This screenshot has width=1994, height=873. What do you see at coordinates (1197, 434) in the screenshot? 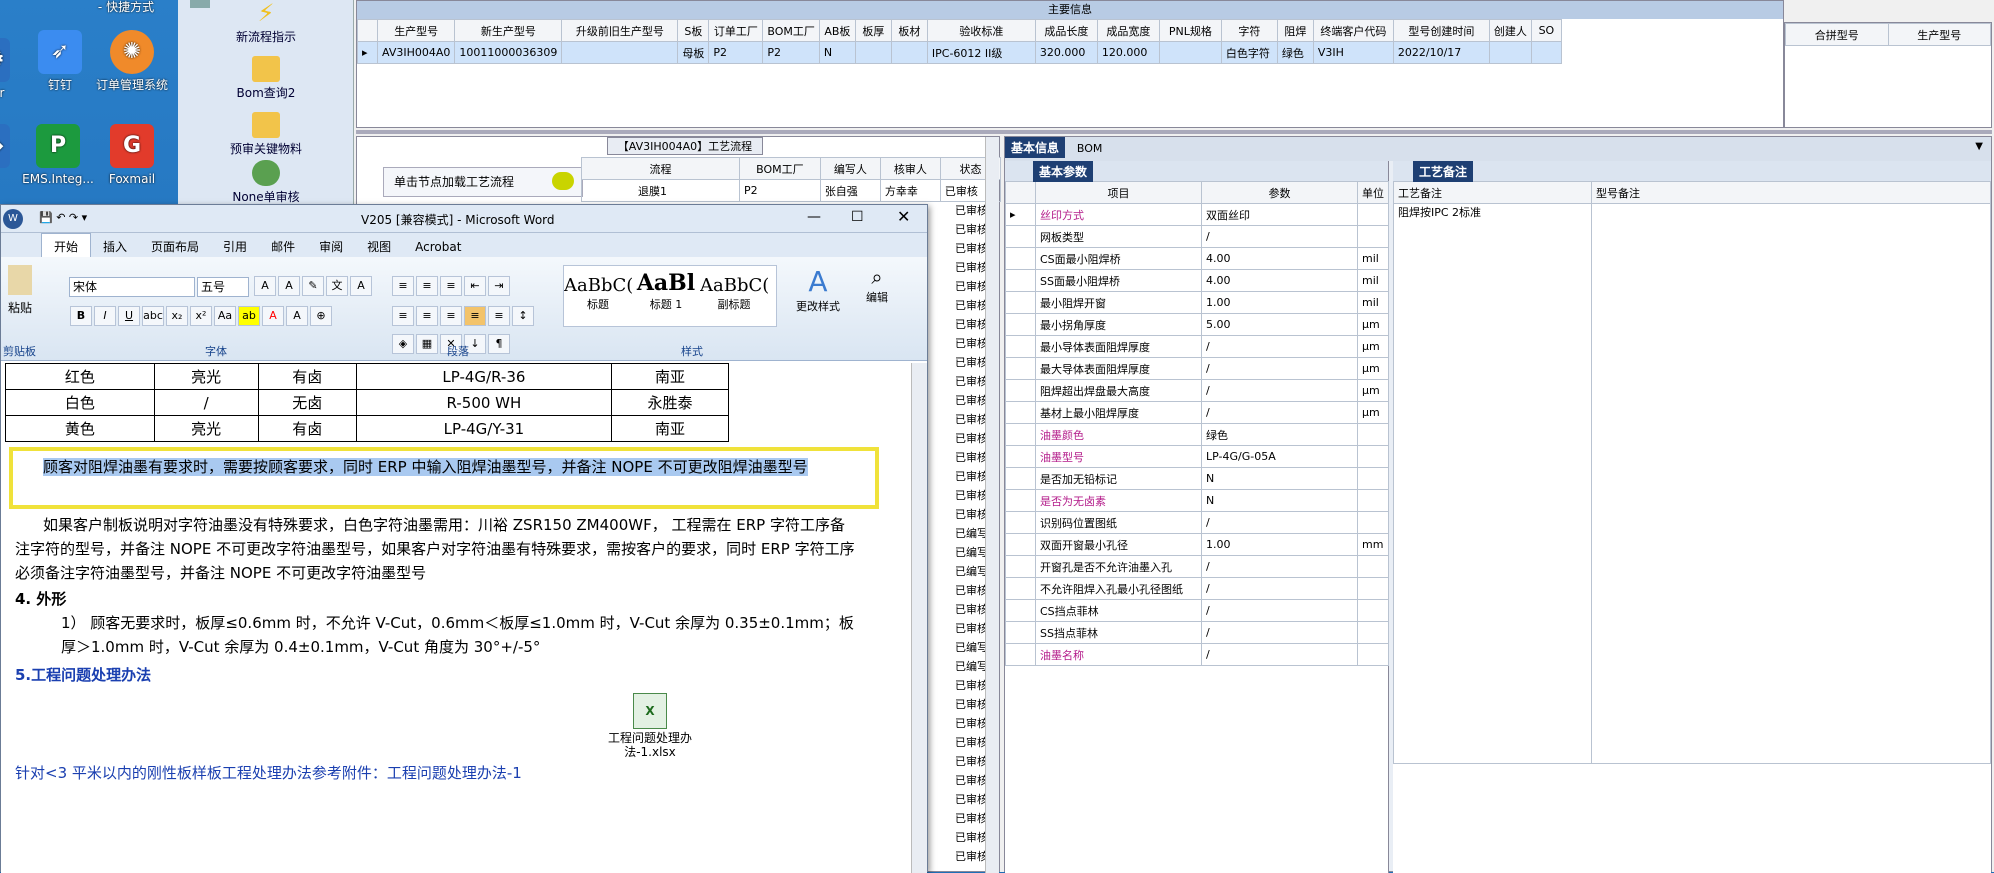
I see `table-row: 油墨颜色 绿色` at bounding box center [1197, 434].